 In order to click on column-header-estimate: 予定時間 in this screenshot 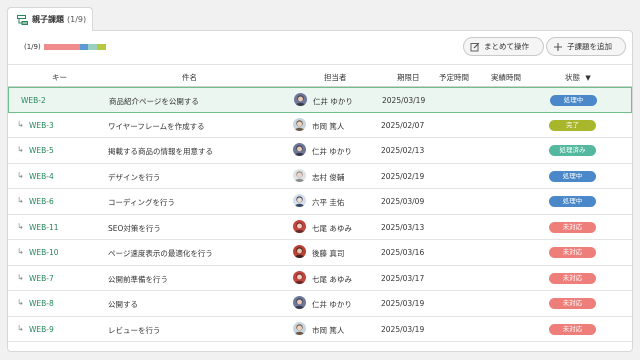, I will do `click(454, 77)`.